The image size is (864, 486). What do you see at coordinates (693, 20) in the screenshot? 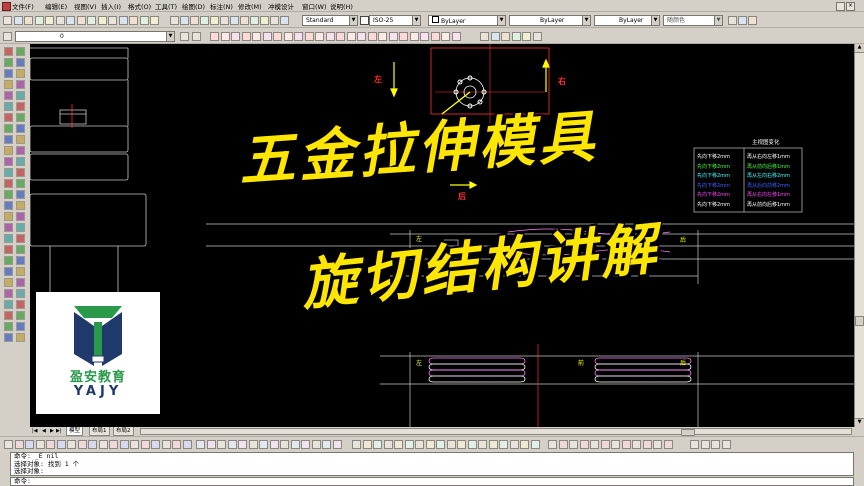
I see `plot-style-select: 随颜色 ▼` at bounding box center [693, 20].